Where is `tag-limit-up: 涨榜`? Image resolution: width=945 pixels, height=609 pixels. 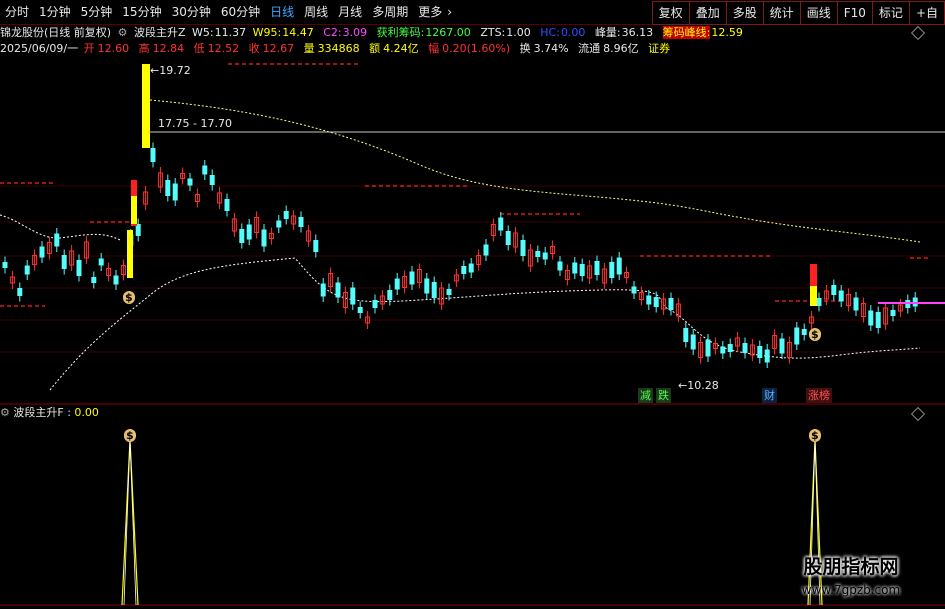 tag-limit-up: 涨榜 is located at coordinates (819, 395).